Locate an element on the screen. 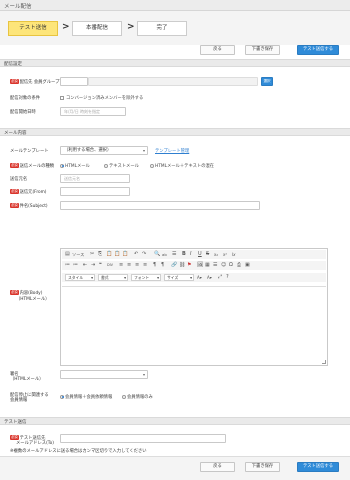 This screenshot has width=350, height=480. format-option-text: テキストメール is located at coordinates (121, 166).